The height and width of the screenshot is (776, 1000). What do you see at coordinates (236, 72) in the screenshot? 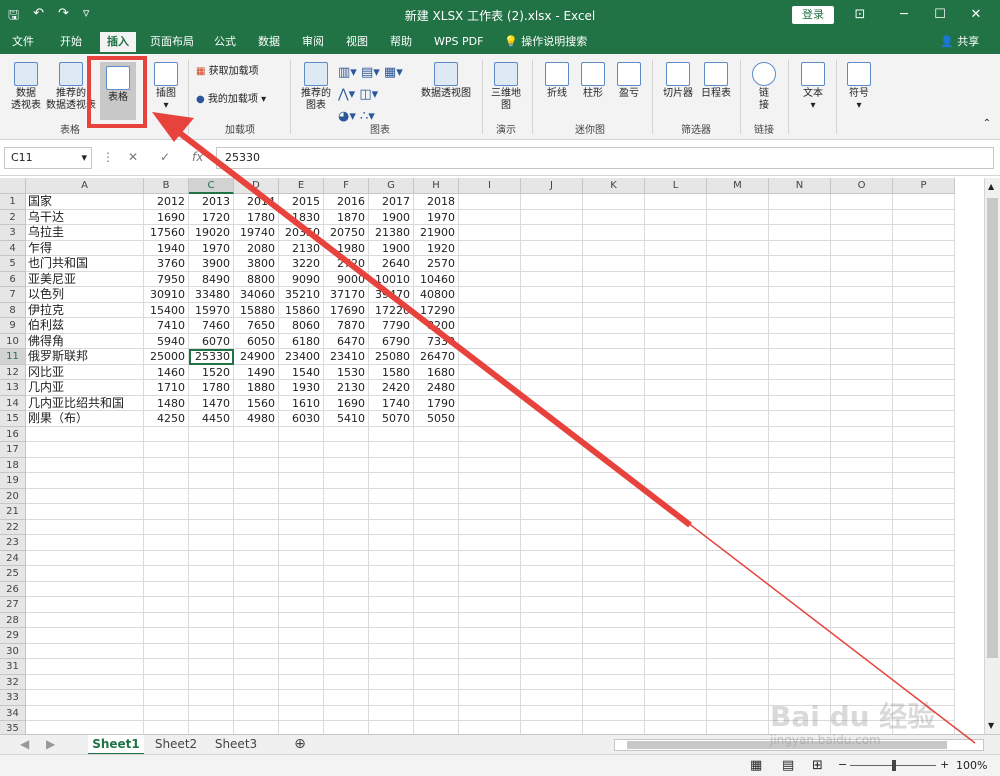
I see `get-addins-button: ▦ 获取加载项` at bounding box center [236, 72].